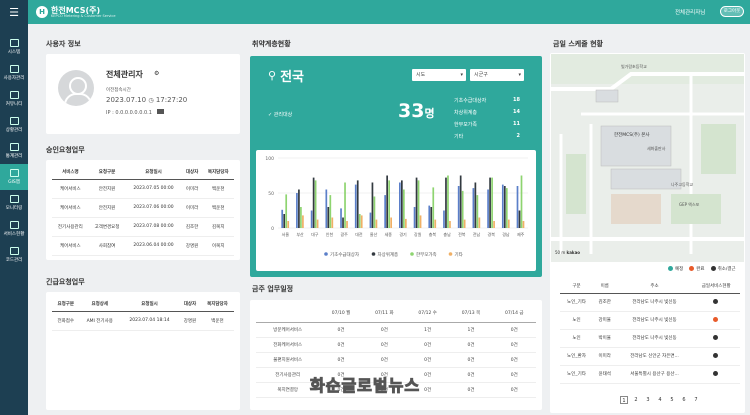 This screenshot has height=415, width=750. I want to click on page-button: 1, so click(624, 400).